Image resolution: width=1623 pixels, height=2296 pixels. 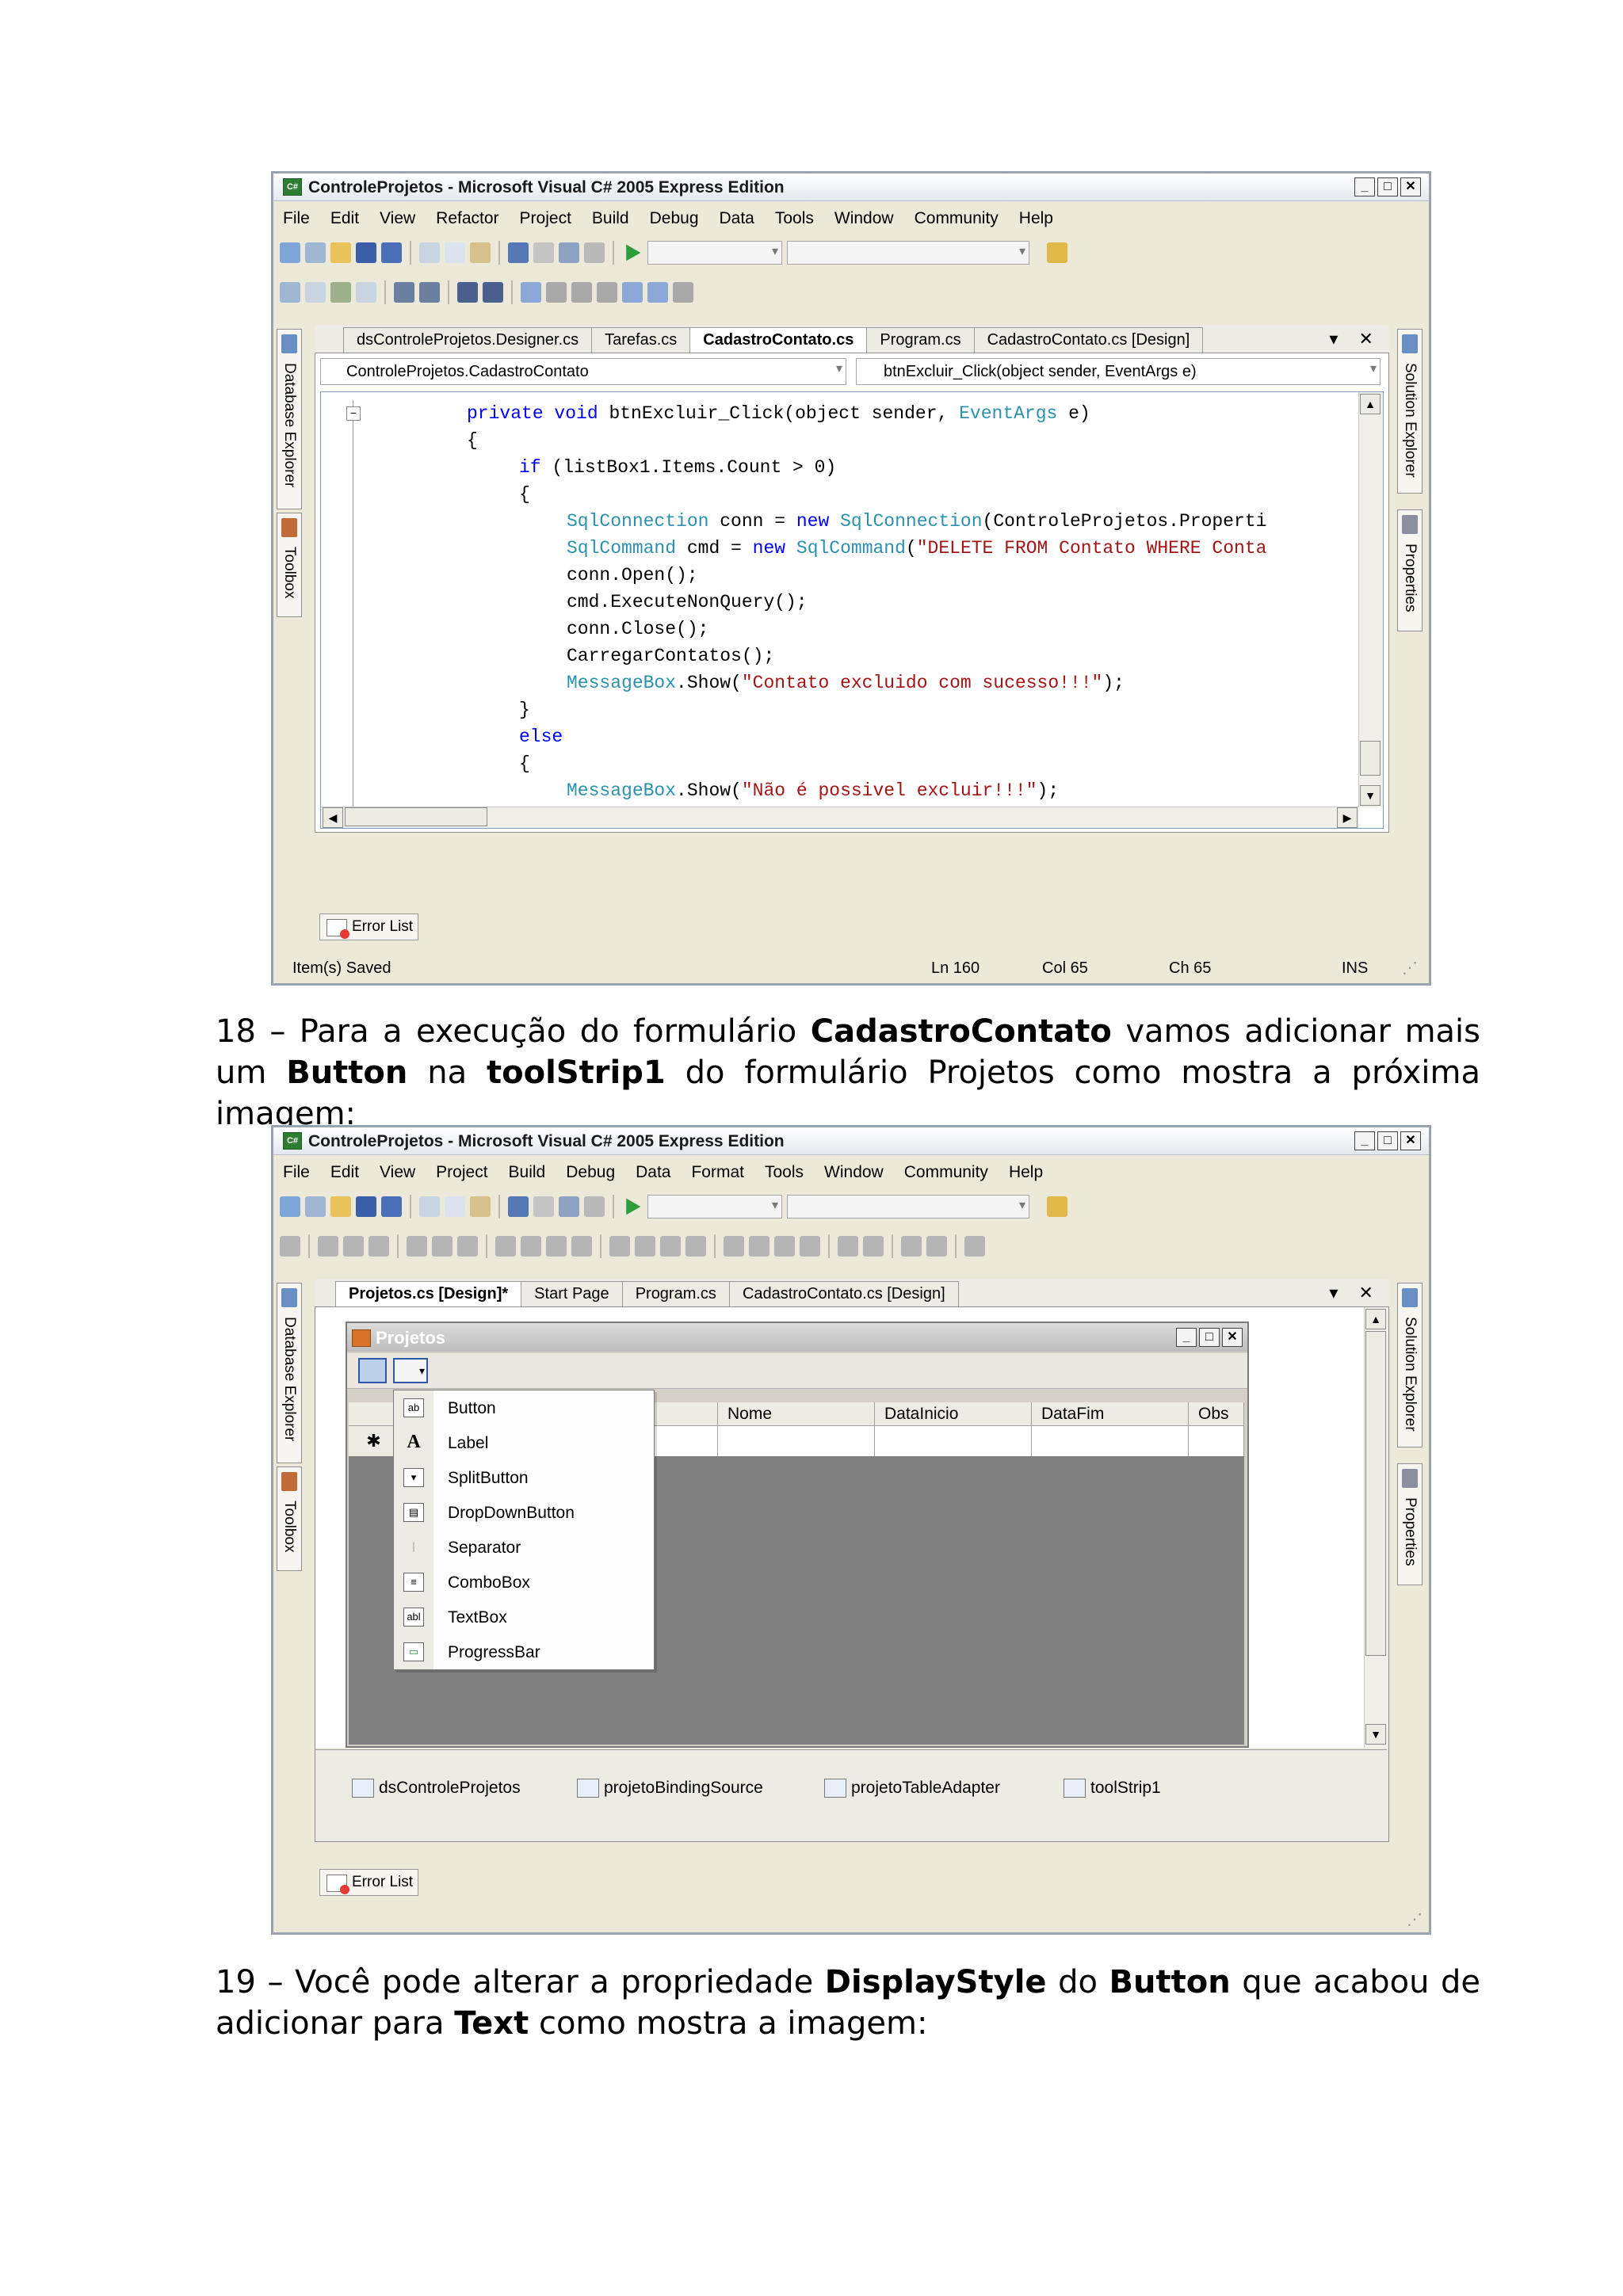 What do you see at coordinates (333, 817) in the screenshot?
I see `scroll-left-icon: ◀` at bounding box center [333, 817].